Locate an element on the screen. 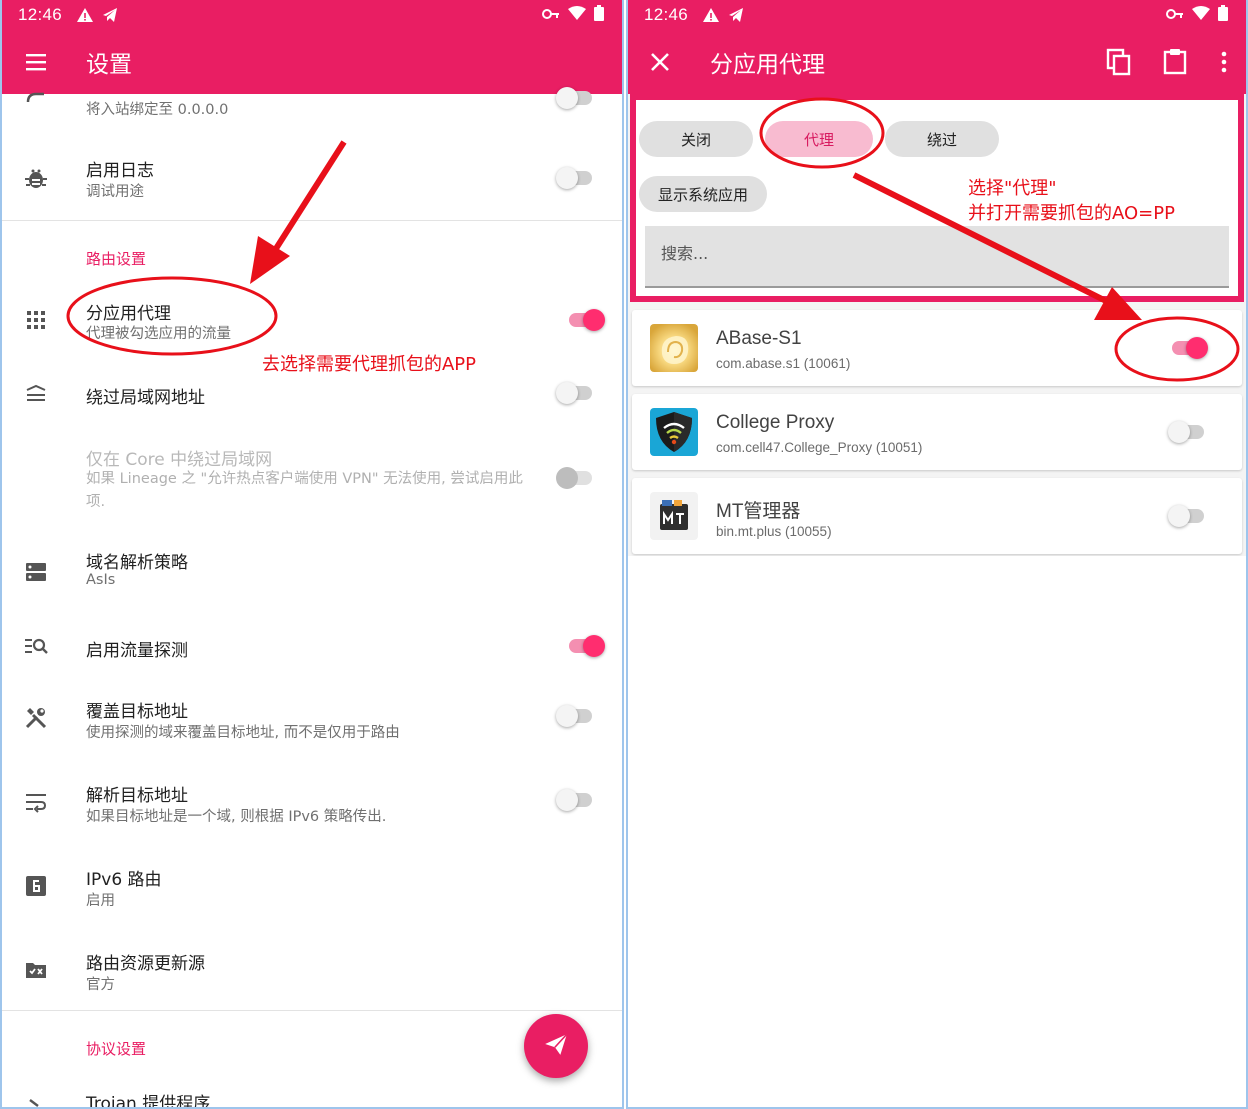 The height and width of the screenshot is (1109, 1248). chip-proxy: 代理 is located at coordinates (819, 139).